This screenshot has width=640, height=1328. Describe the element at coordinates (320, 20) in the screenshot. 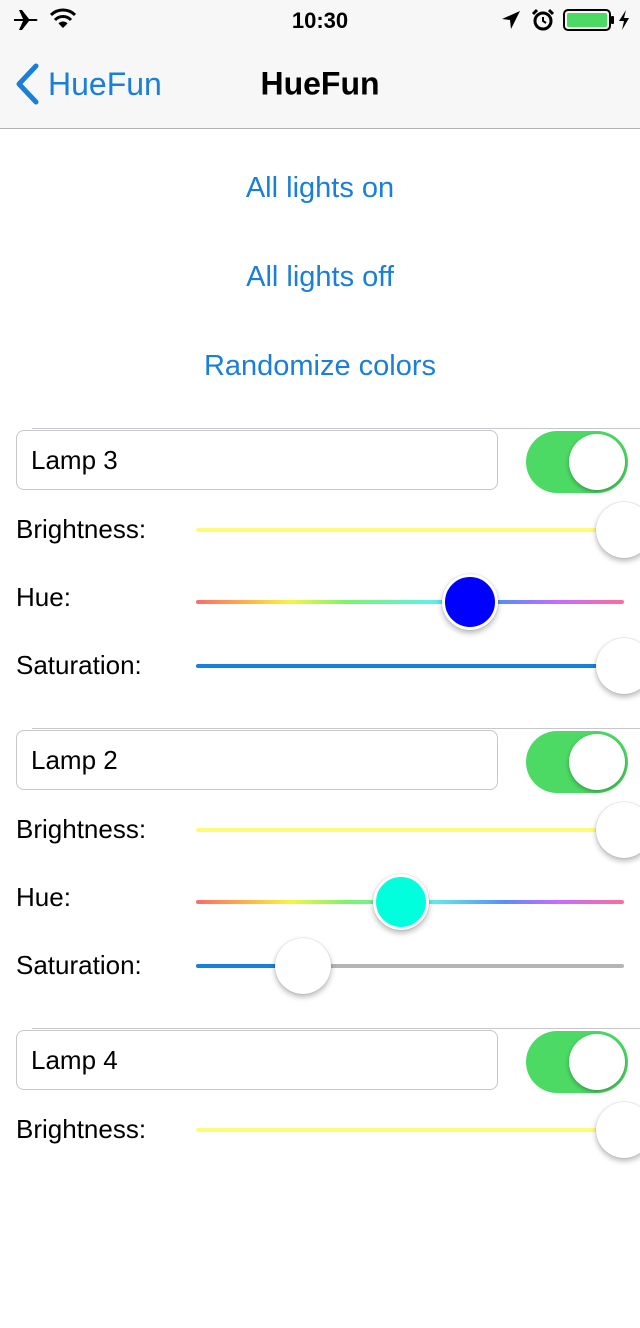

I see `status-bar: 10:30` at that location.